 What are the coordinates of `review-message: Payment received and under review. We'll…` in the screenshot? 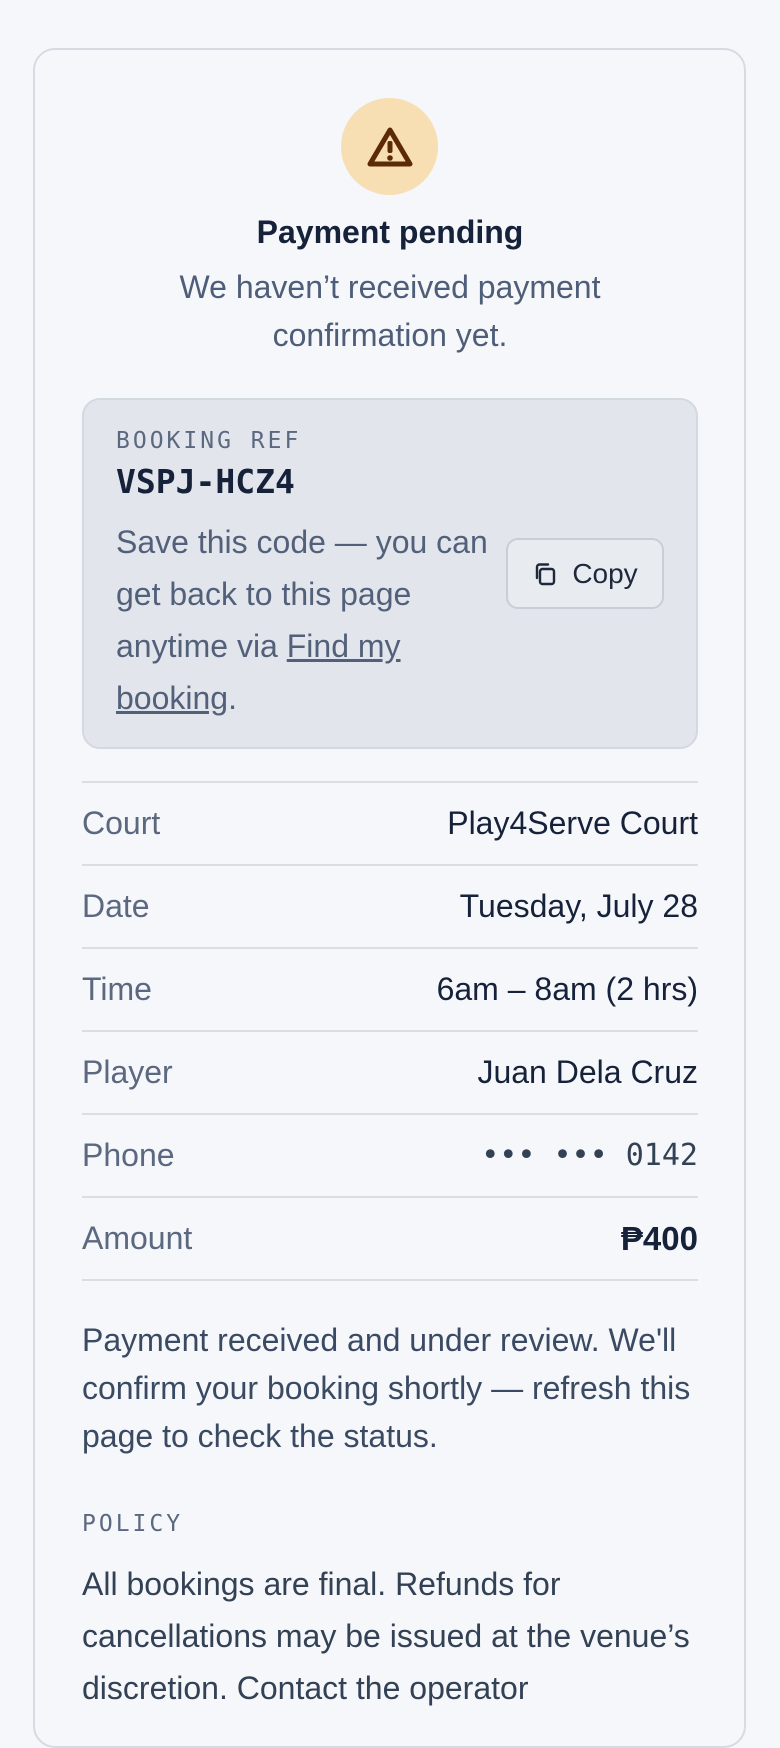 It's located at (386, 1388).